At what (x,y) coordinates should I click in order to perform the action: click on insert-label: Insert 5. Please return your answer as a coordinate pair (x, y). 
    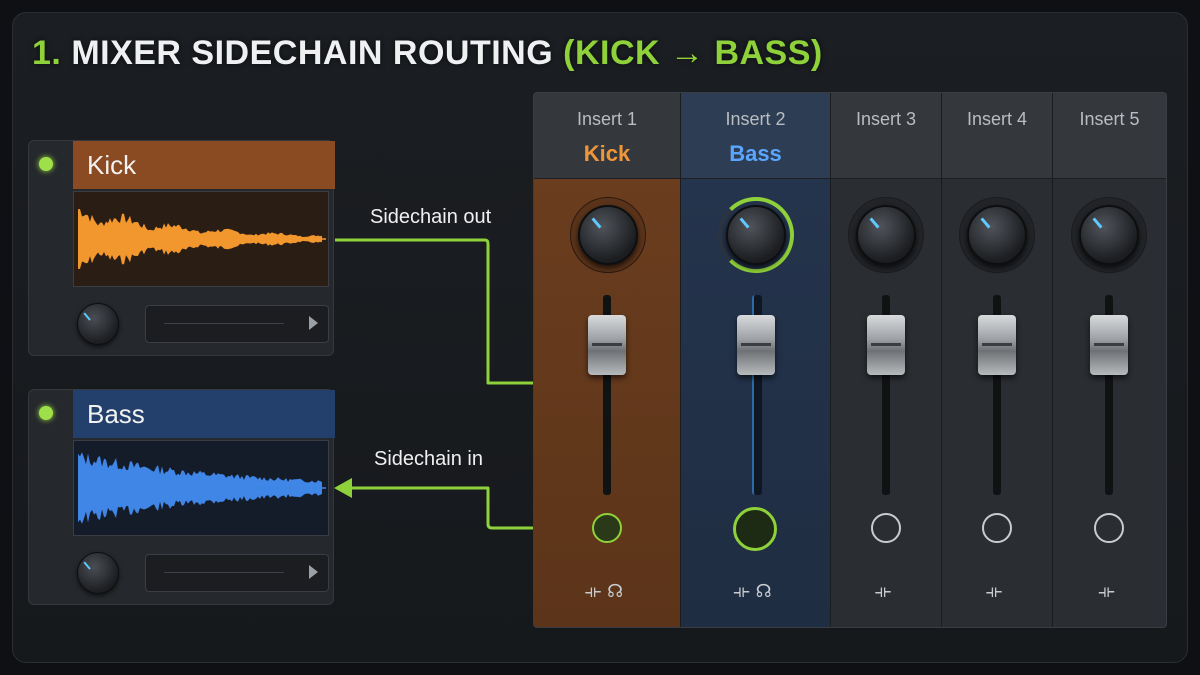
    Looking at the image, I should click on (1109, 119).